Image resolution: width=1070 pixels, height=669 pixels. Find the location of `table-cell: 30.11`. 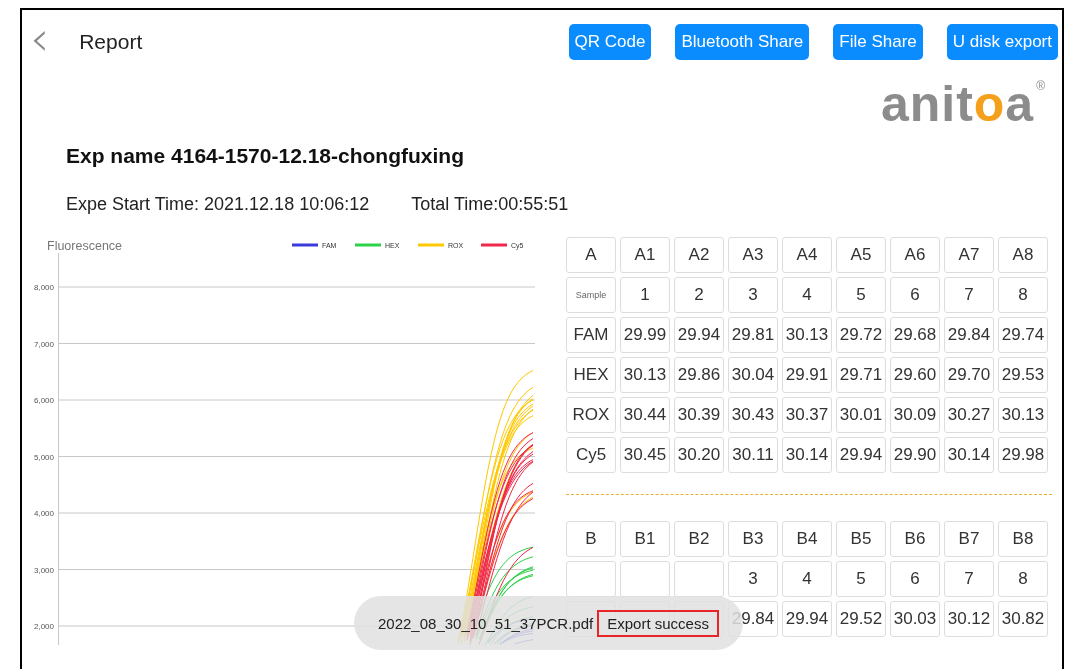

table-cell: 30.11 is located at coordinates (753, 455).